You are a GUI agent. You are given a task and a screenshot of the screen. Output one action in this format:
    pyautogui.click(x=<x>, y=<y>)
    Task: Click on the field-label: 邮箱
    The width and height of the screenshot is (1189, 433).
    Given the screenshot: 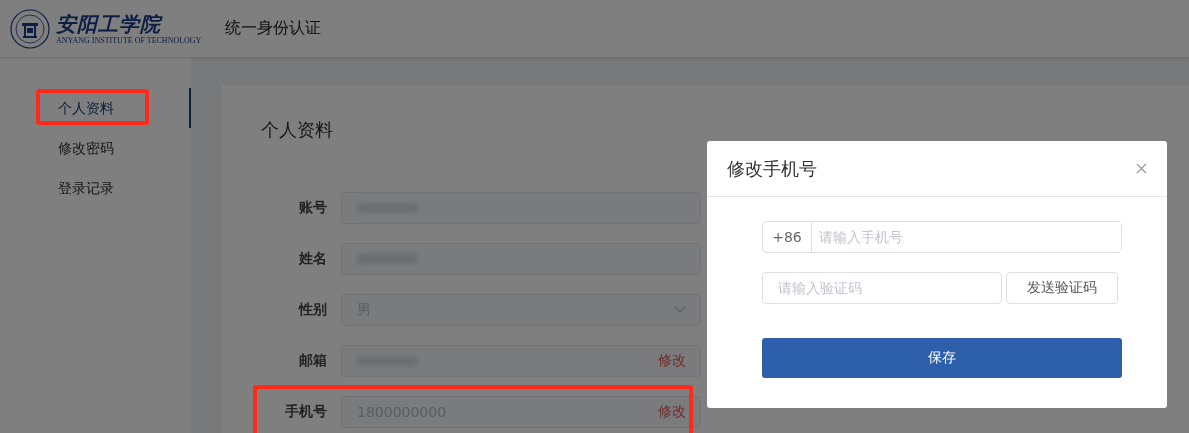 What is the action you would take?
    pyautogui.click(x=312, y=361)
    